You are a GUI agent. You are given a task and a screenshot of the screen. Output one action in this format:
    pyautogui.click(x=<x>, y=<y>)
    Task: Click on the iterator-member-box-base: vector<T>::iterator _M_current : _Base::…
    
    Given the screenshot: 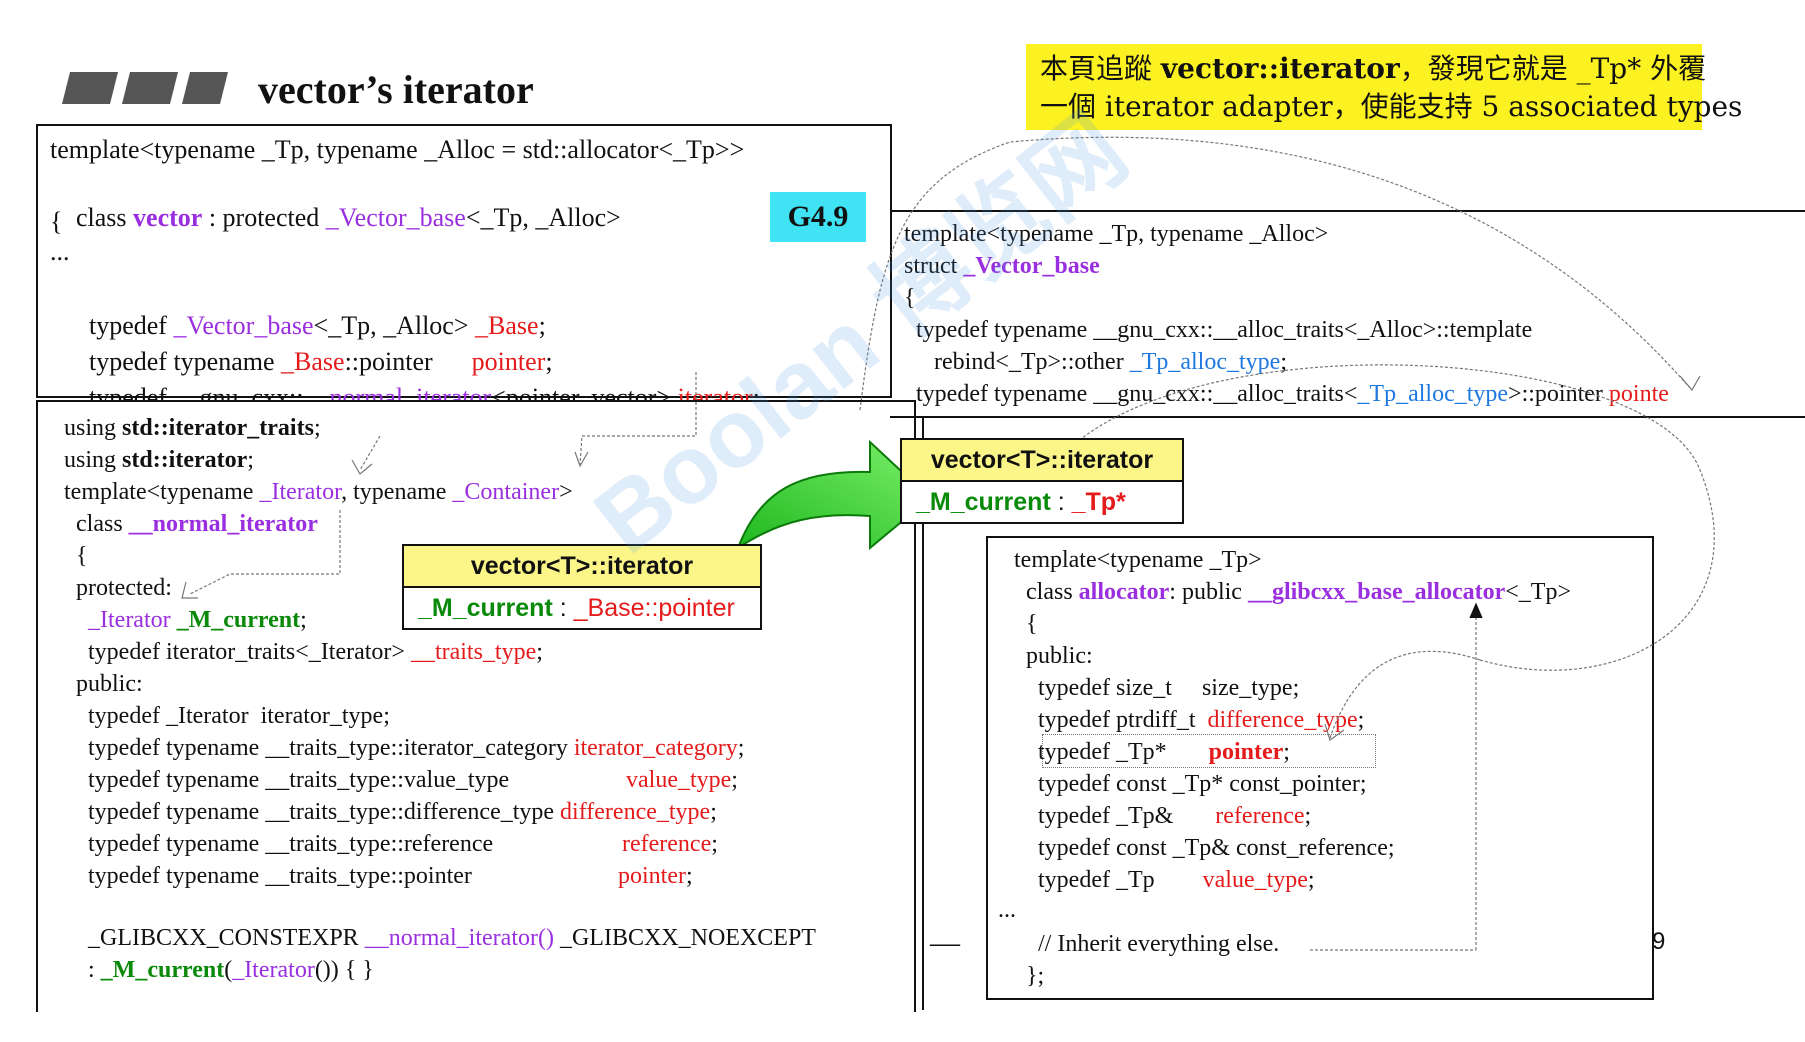 What is the action you would take?
    pyautogui.click(x=582, y=587)
    